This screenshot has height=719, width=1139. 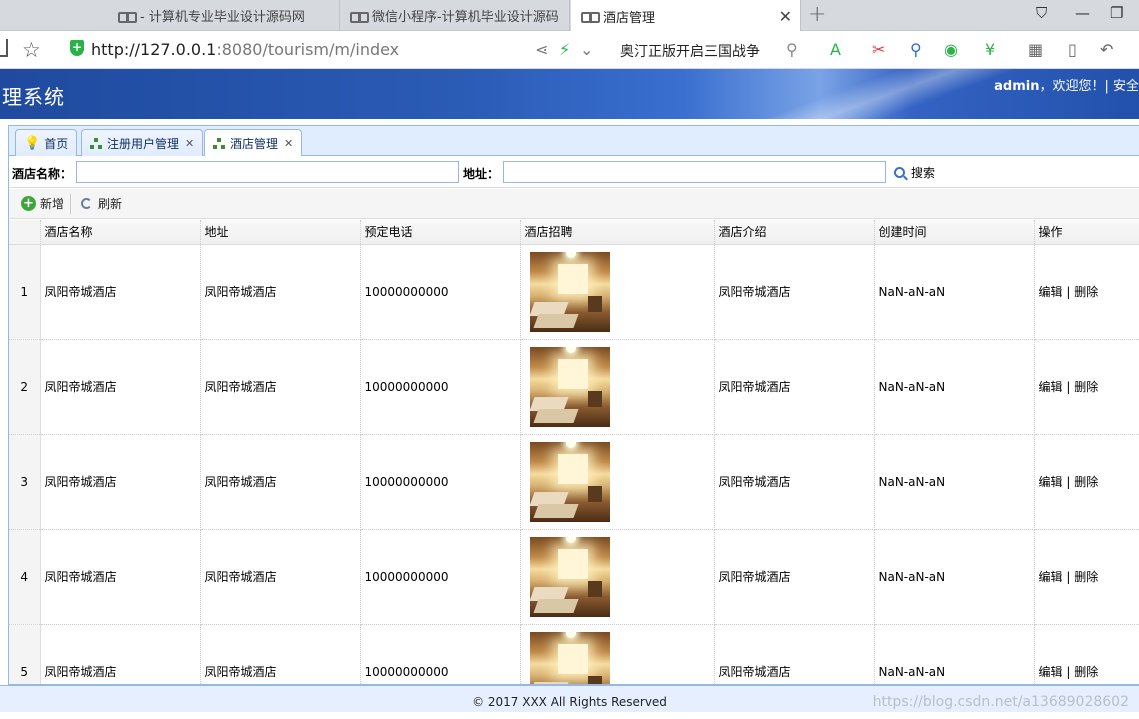 I want to click on tab-home: 💡 首页, so click(x=46, y=142).